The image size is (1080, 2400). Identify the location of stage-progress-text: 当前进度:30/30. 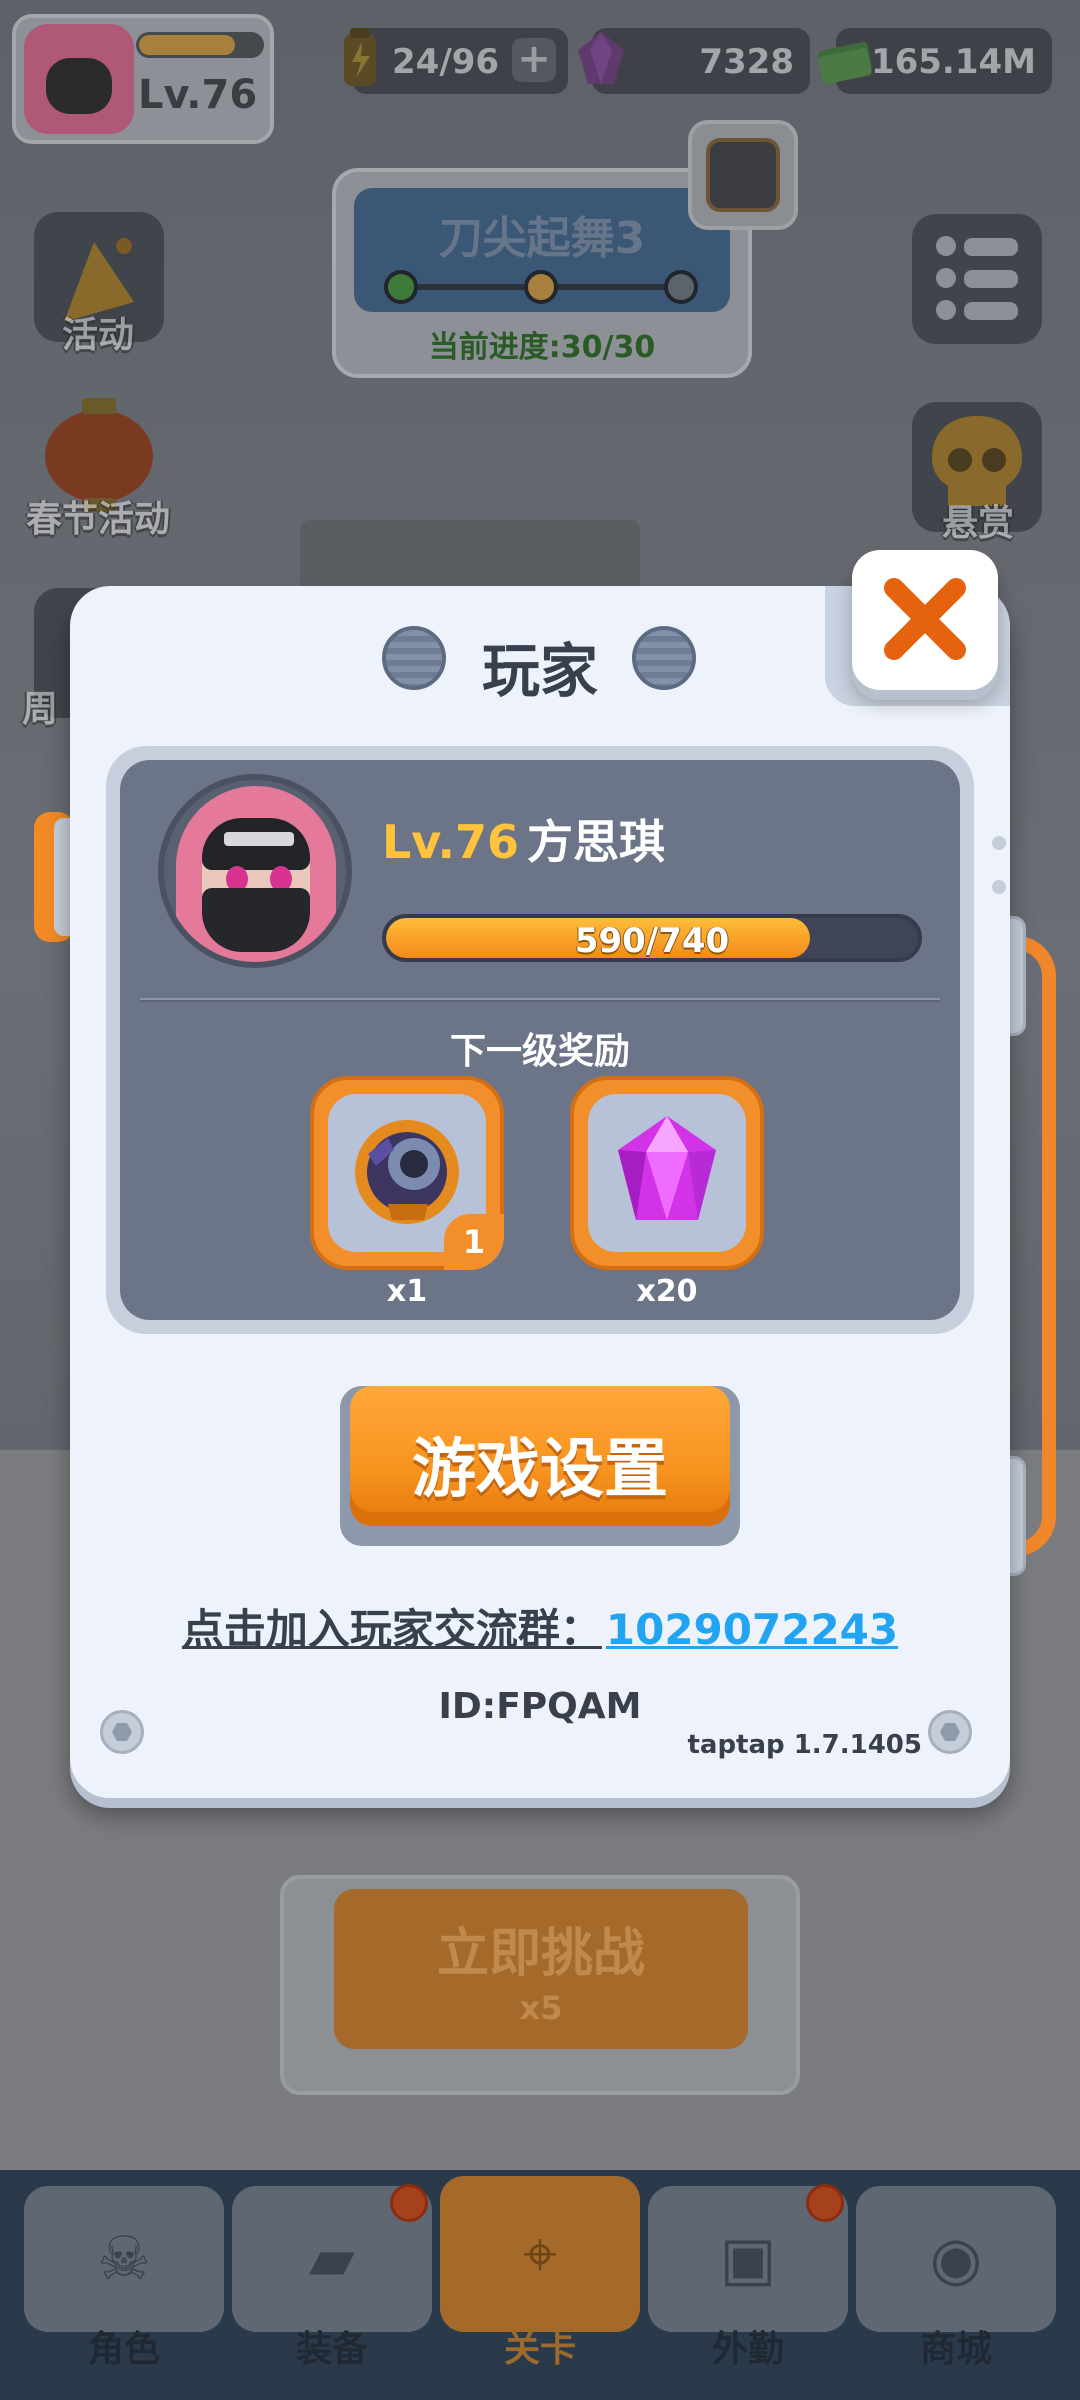
(542, 347).